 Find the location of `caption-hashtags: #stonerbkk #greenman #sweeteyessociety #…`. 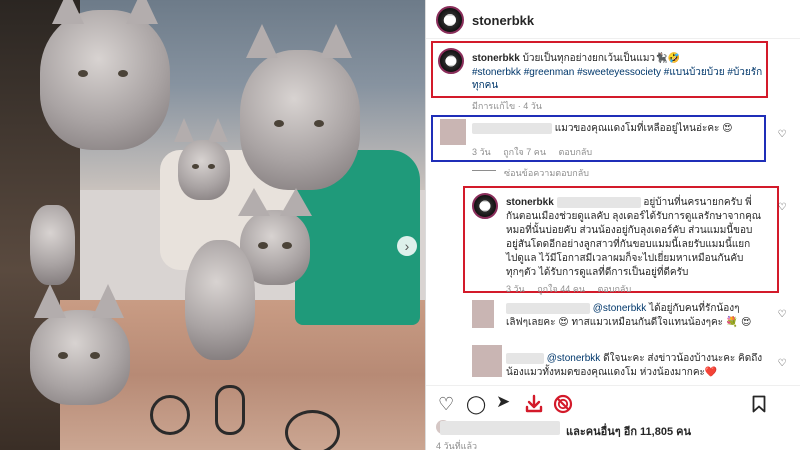

caption-hashtags: #stonerbkk #greenman #sweeteyessociety #… is located at coordinates (619, 79).